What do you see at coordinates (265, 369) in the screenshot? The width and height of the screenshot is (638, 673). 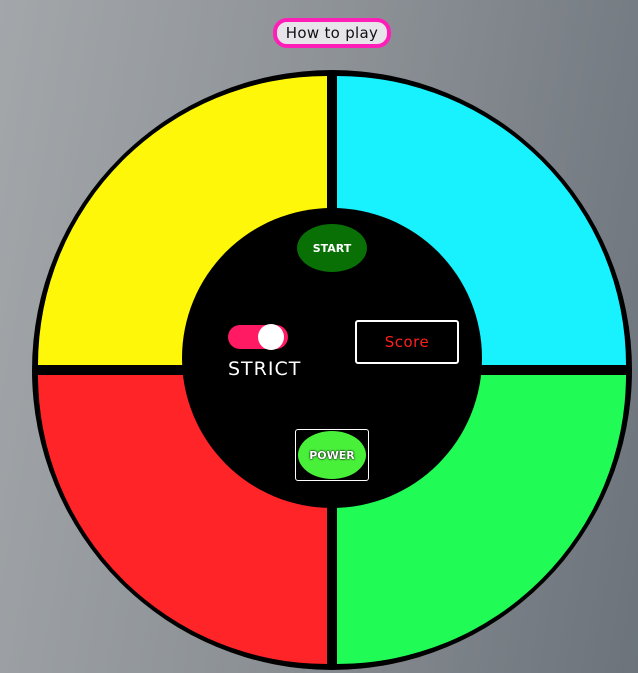 I see `strict-label: STRICT` at bounding box center [265, 369].